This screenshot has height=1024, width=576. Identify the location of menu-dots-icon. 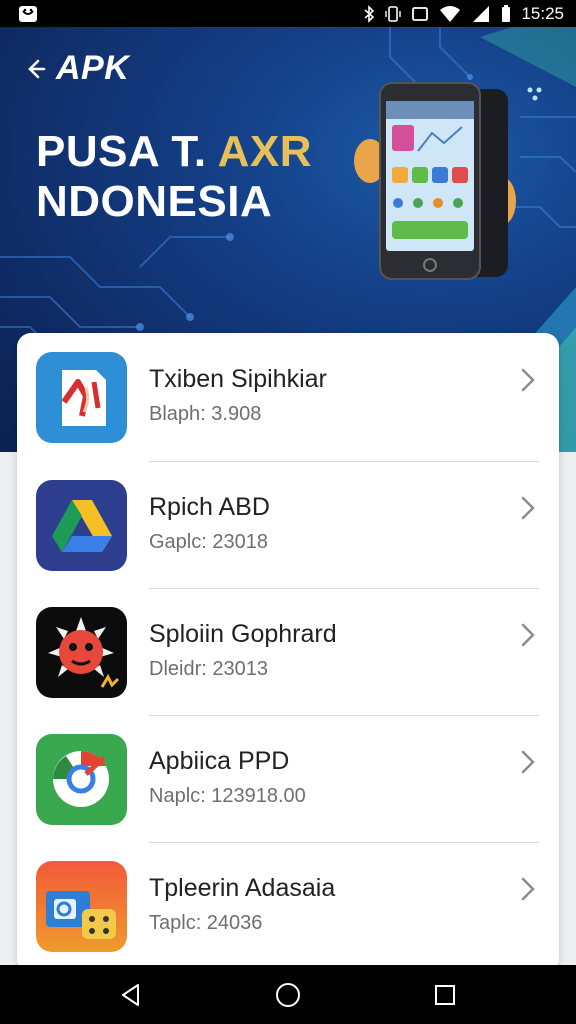
(535, 95).